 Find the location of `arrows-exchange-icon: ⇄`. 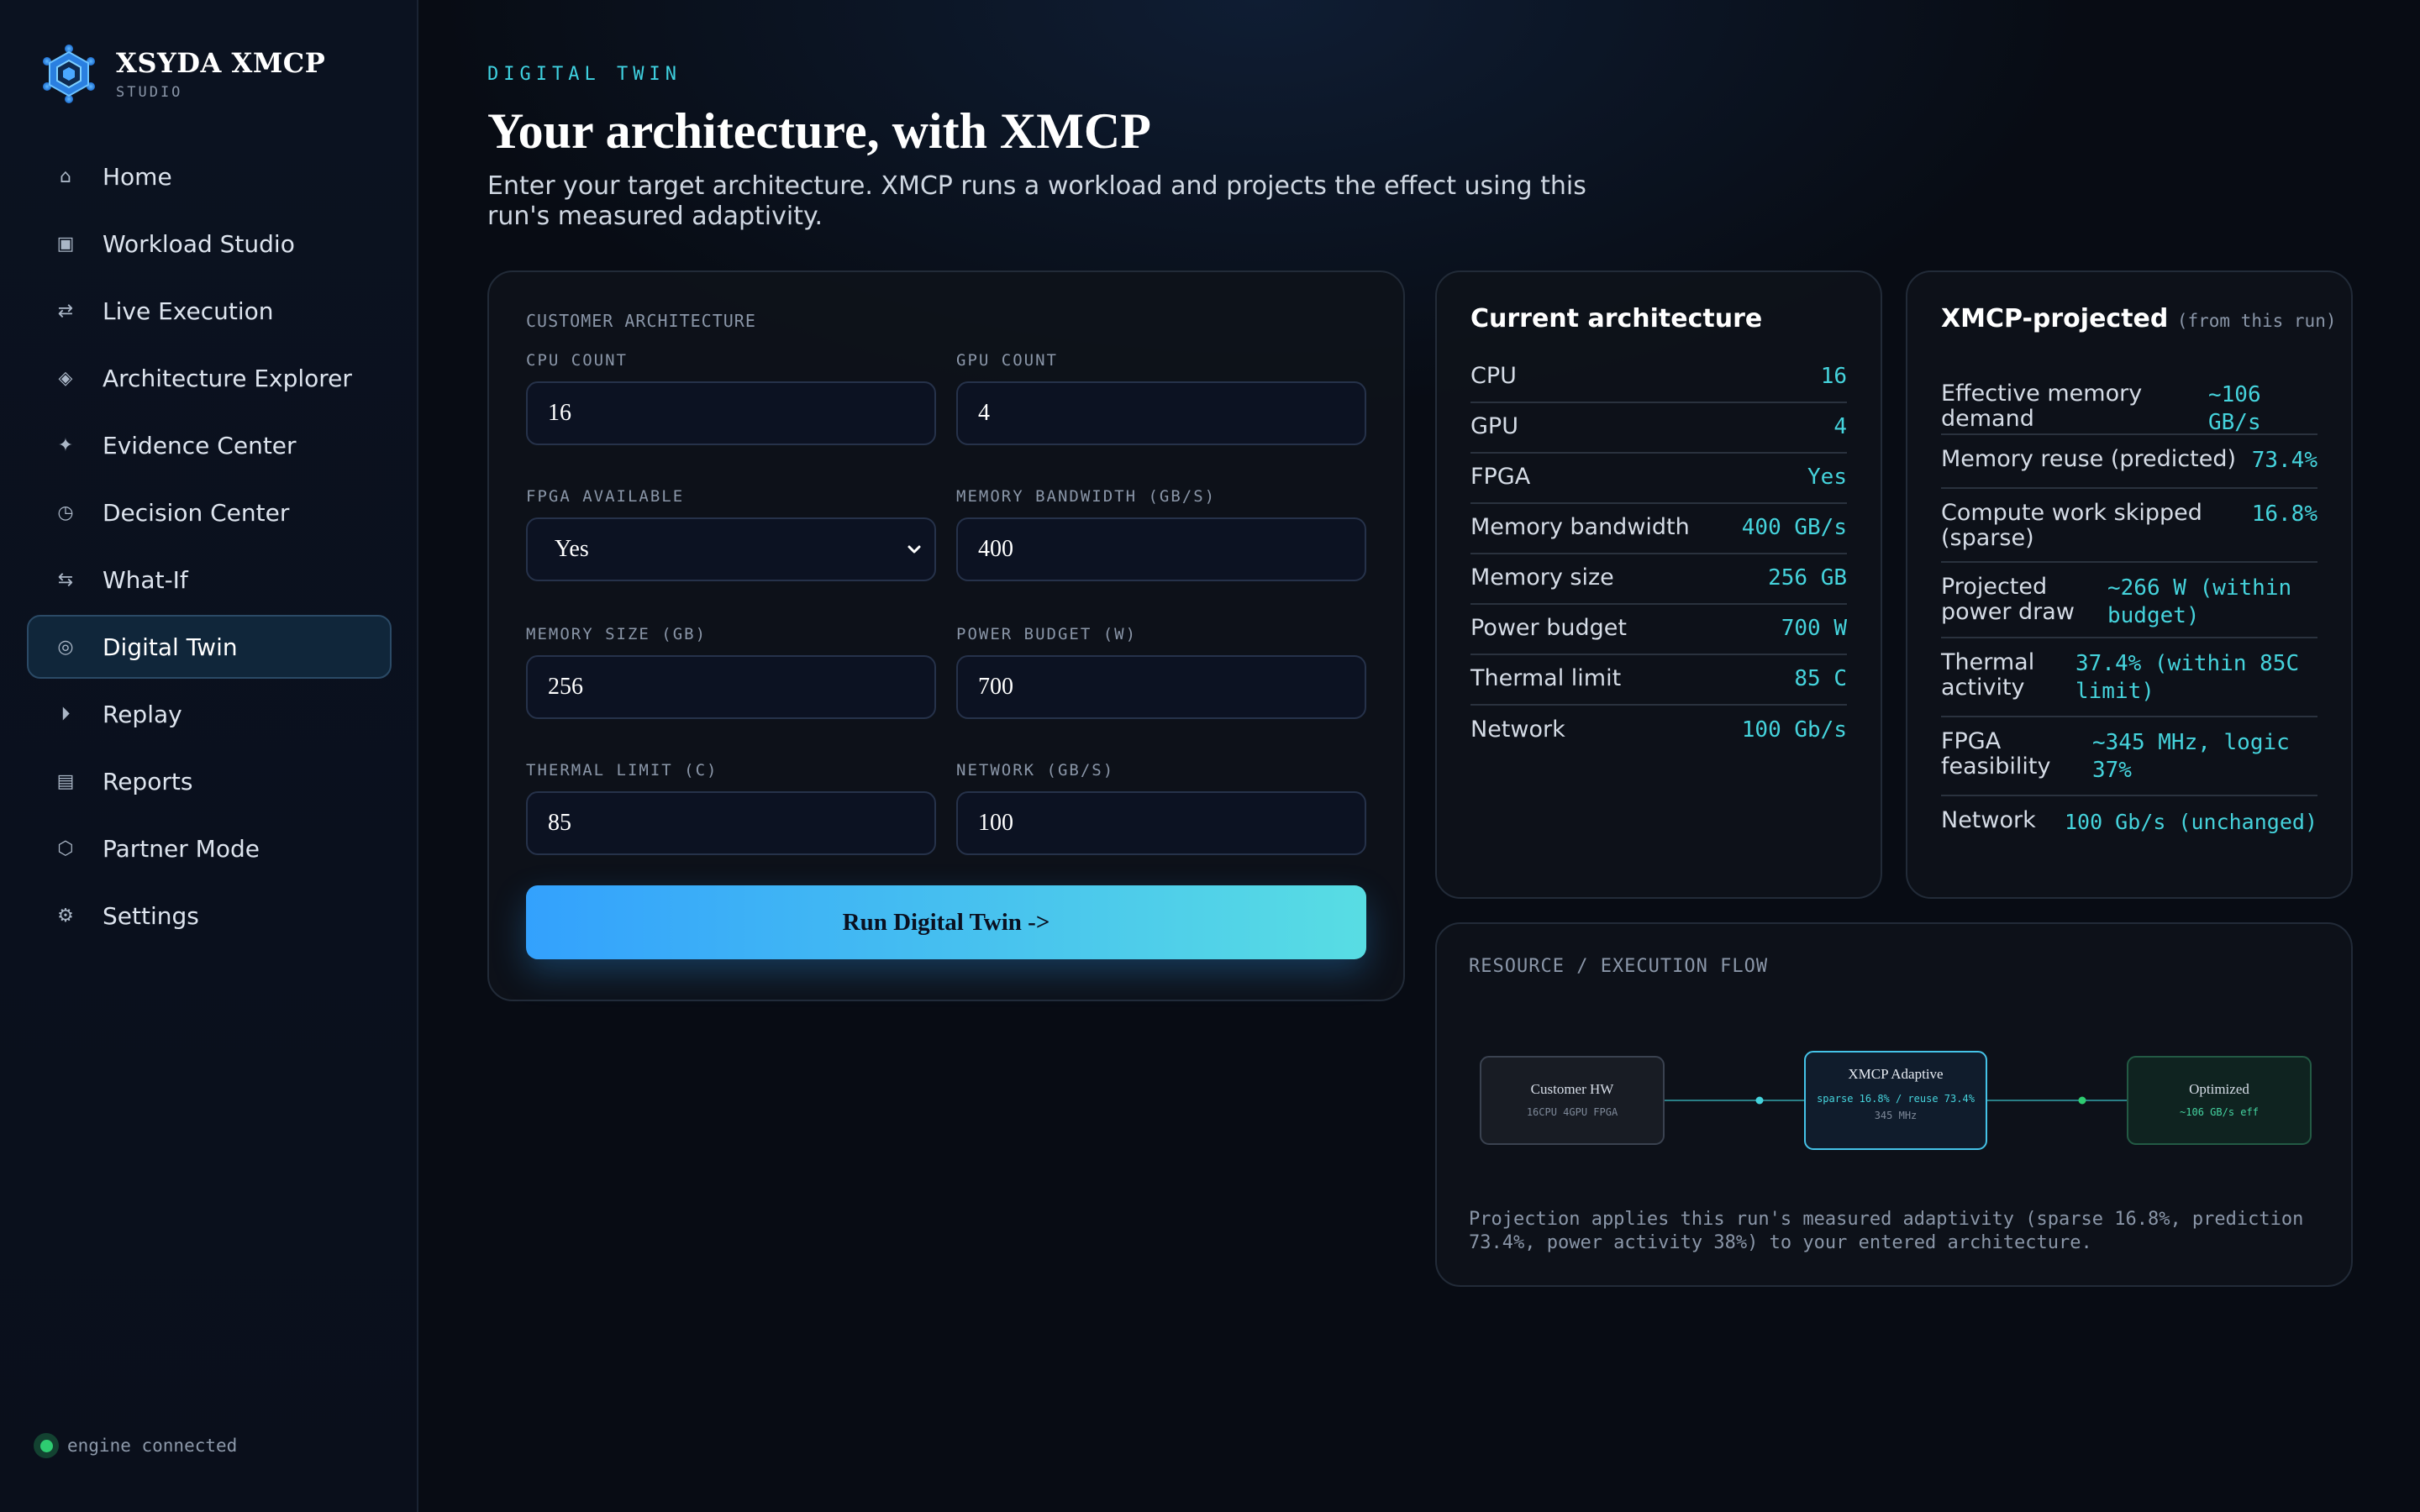

arrows-exchange-icon: ⇄ is located at coordinates (65, 311).